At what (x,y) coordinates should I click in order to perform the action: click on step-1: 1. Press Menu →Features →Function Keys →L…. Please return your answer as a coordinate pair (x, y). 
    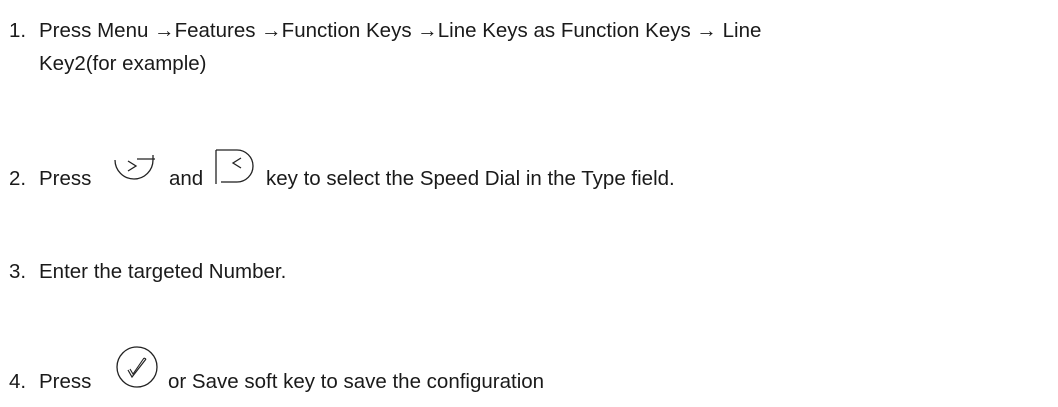
    Looking at the image, I should click on (385, 30).